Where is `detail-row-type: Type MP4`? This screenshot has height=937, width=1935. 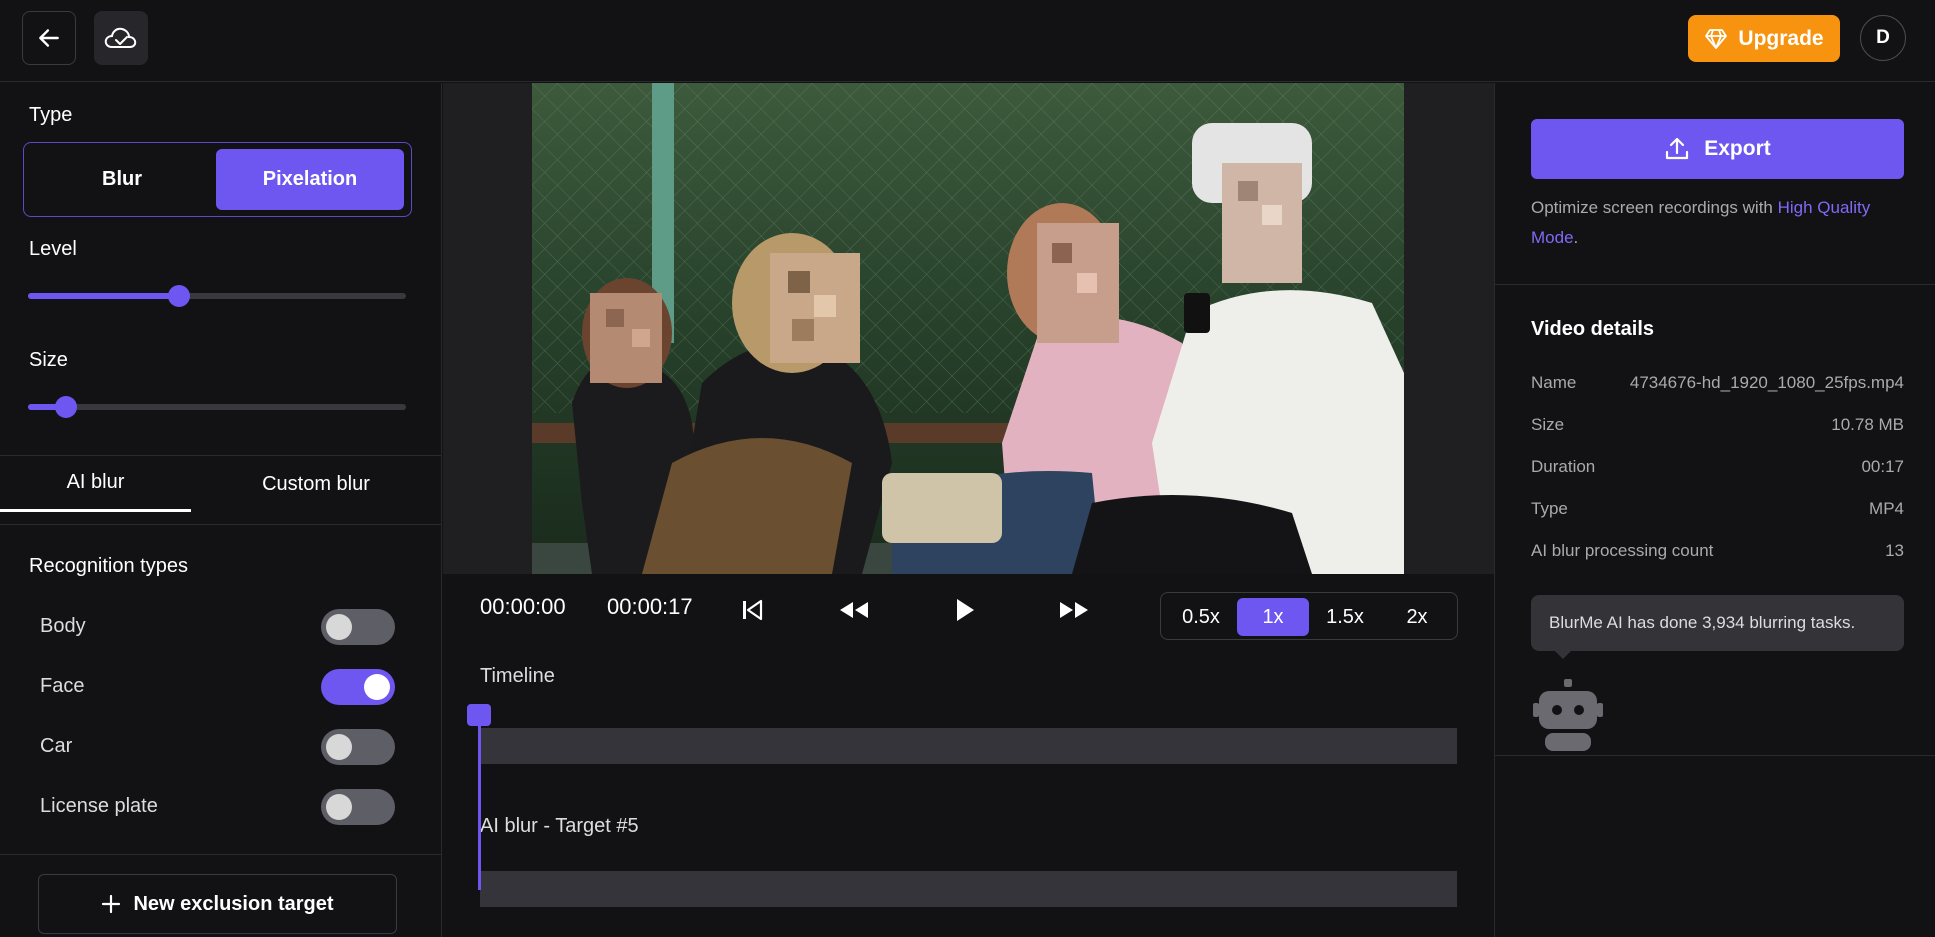
detail-row-type: Type MP4 is located at coordinates (1717, 511).